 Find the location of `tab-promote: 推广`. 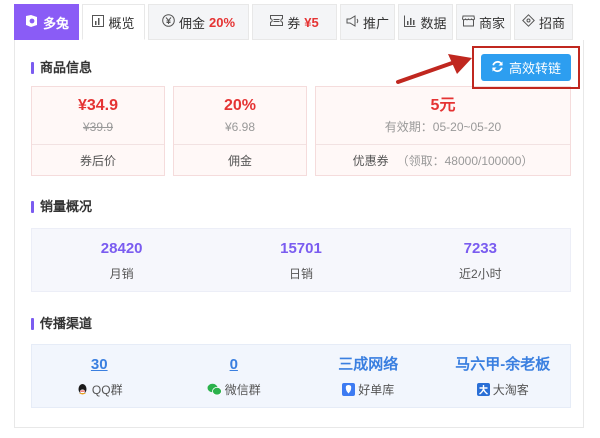

tab-promote: 推广 is located at coordinates (367, 22).